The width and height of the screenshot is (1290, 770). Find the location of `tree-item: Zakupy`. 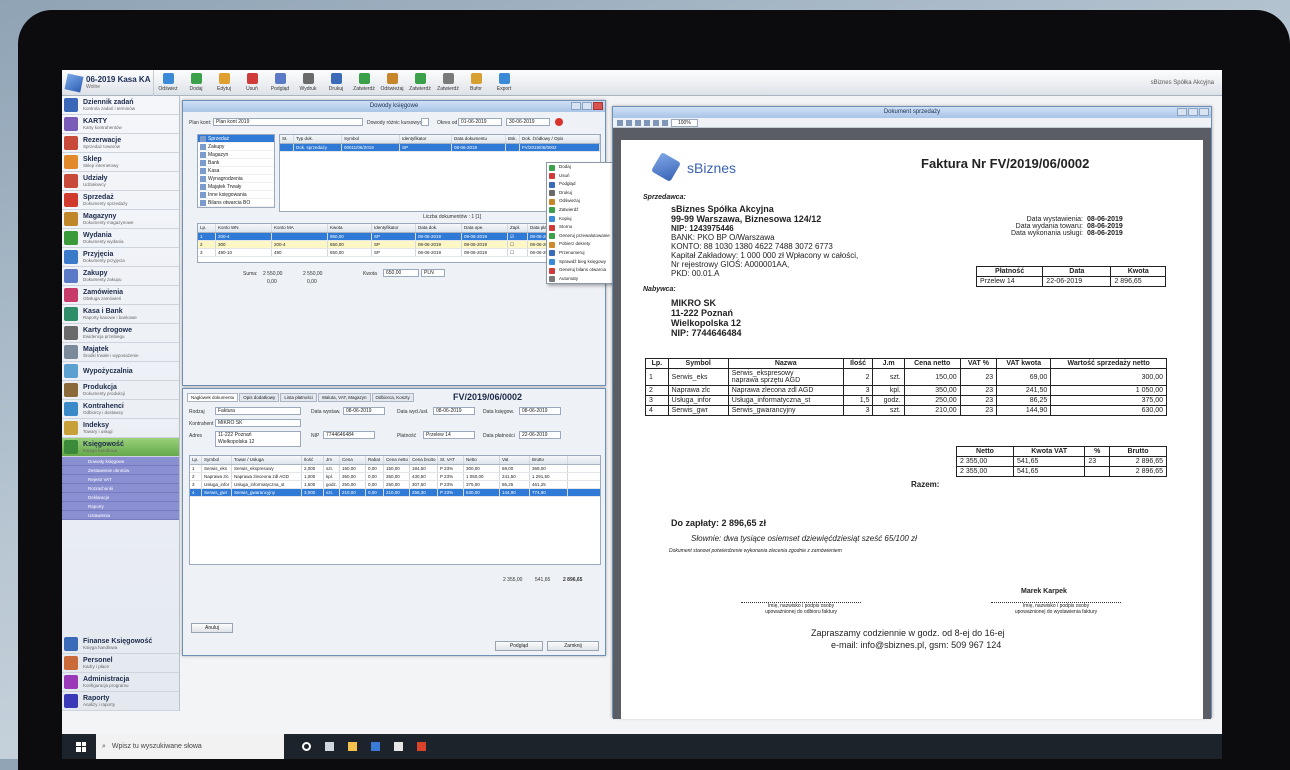

tree-item: Zakupy is located at coordinates (236, 147).